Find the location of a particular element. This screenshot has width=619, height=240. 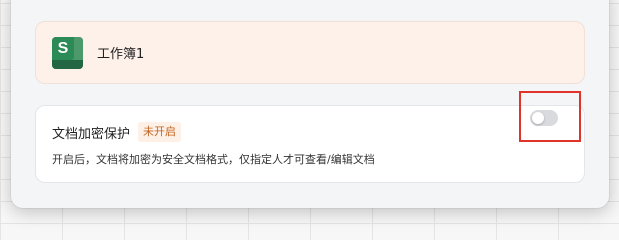

toggle-knob is located at coordinates (538, 118).